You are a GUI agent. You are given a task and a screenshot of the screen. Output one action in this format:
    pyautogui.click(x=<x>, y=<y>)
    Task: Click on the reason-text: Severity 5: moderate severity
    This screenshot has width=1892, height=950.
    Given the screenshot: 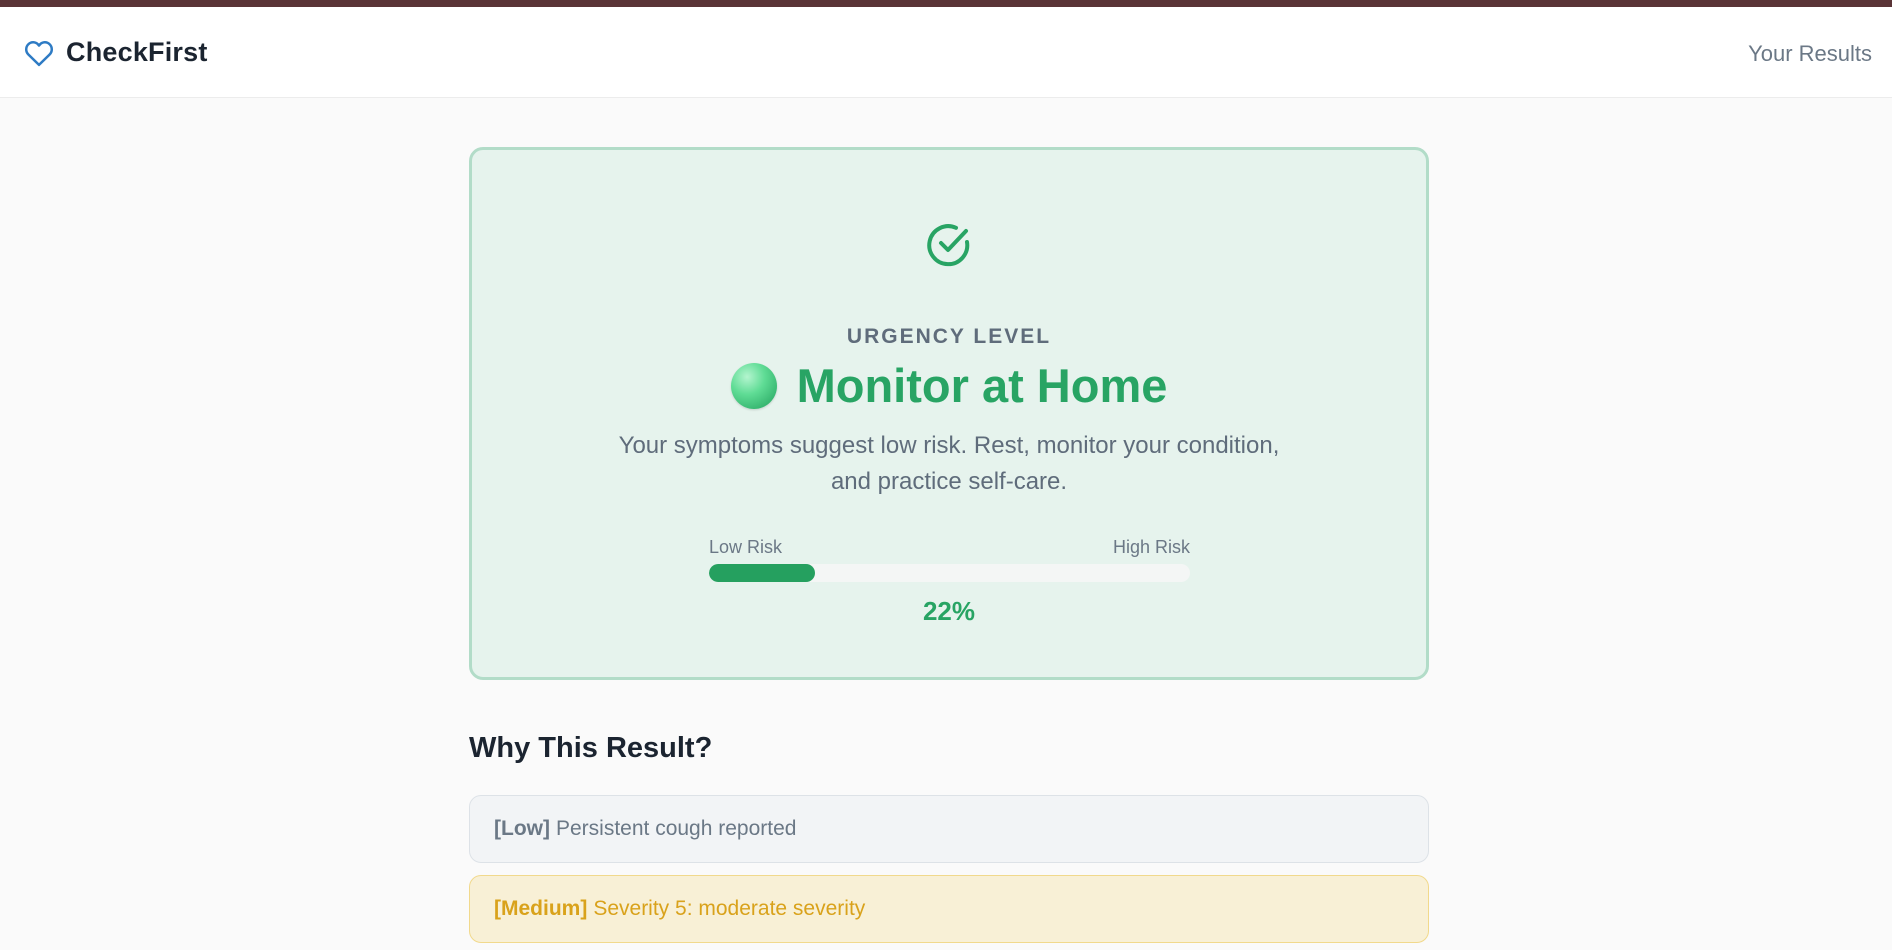 What is the action you would take?
    pyautogui.click(x=729, y=908)
    